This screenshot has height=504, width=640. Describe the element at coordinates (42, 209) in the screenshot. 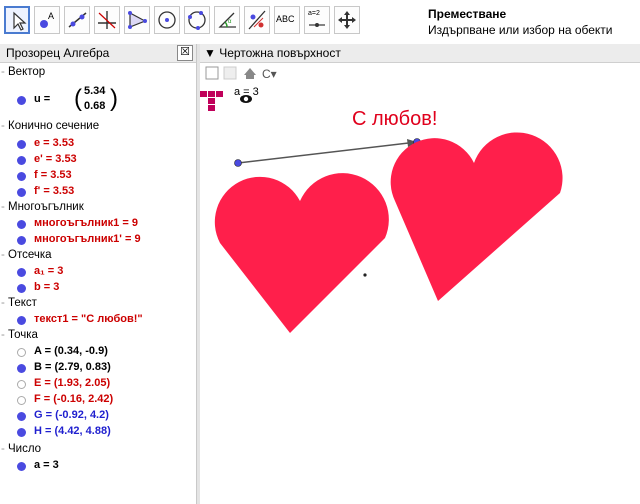

I see `category-polygon: Многоъгълник` at that location.